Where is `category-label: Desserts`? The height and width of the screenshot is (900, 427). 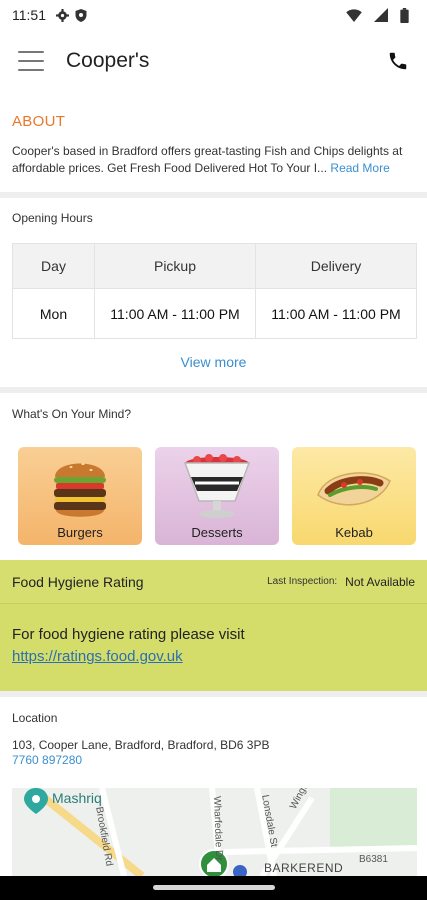
category-label: Desserts is located at coordinates (217, 532).